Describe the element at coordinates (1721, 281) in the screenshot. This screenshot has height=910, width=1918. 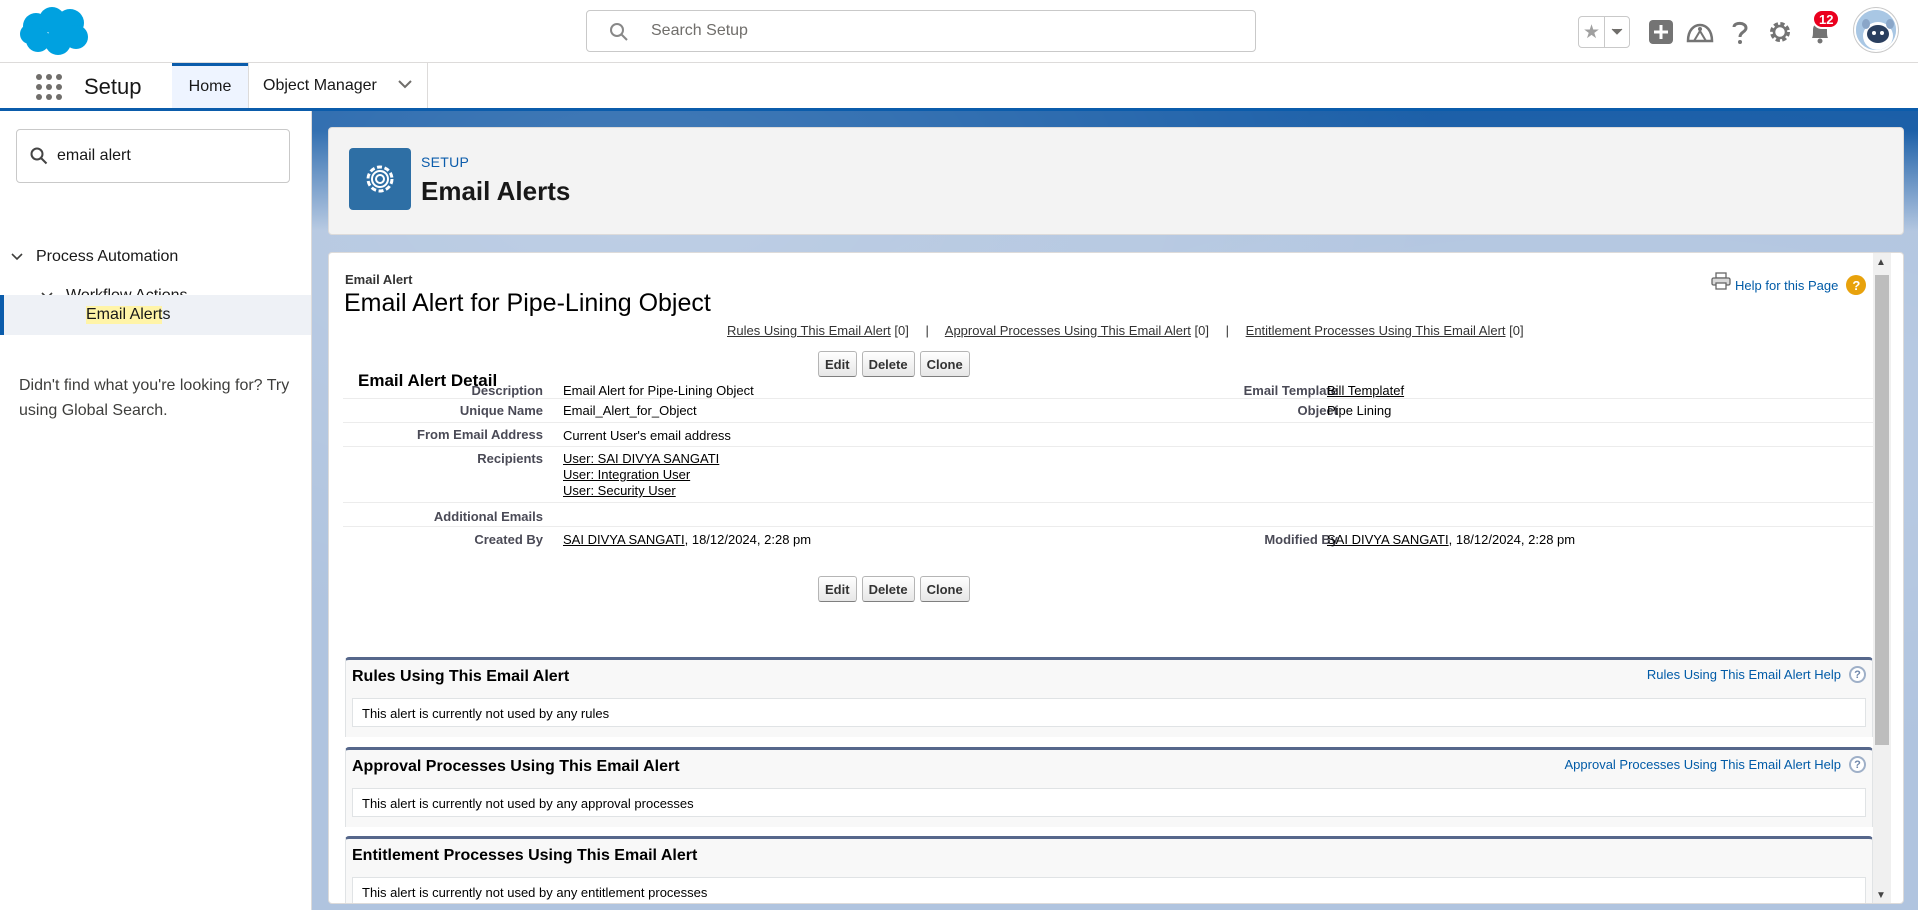
I see `printer-icon` at that location.